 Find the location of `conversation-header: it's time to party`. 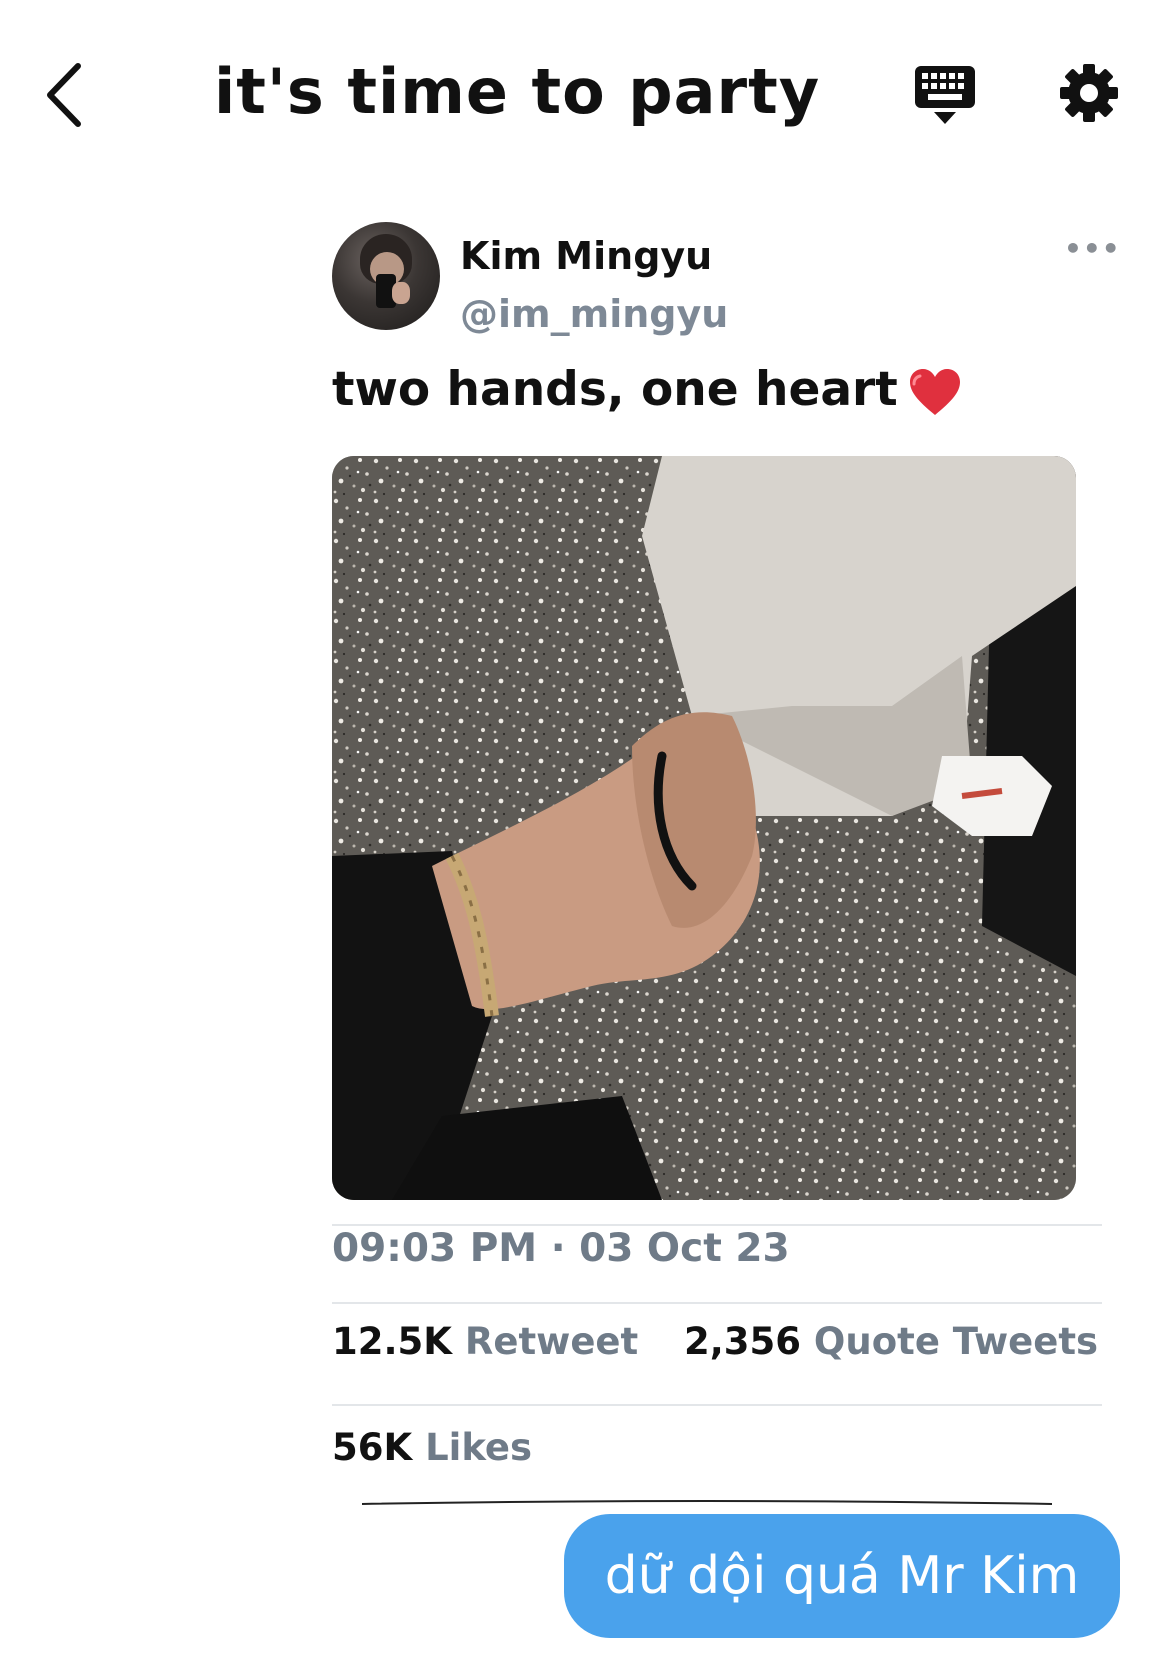

conversation-header: it's time to party is located at coordinates (585, 95).